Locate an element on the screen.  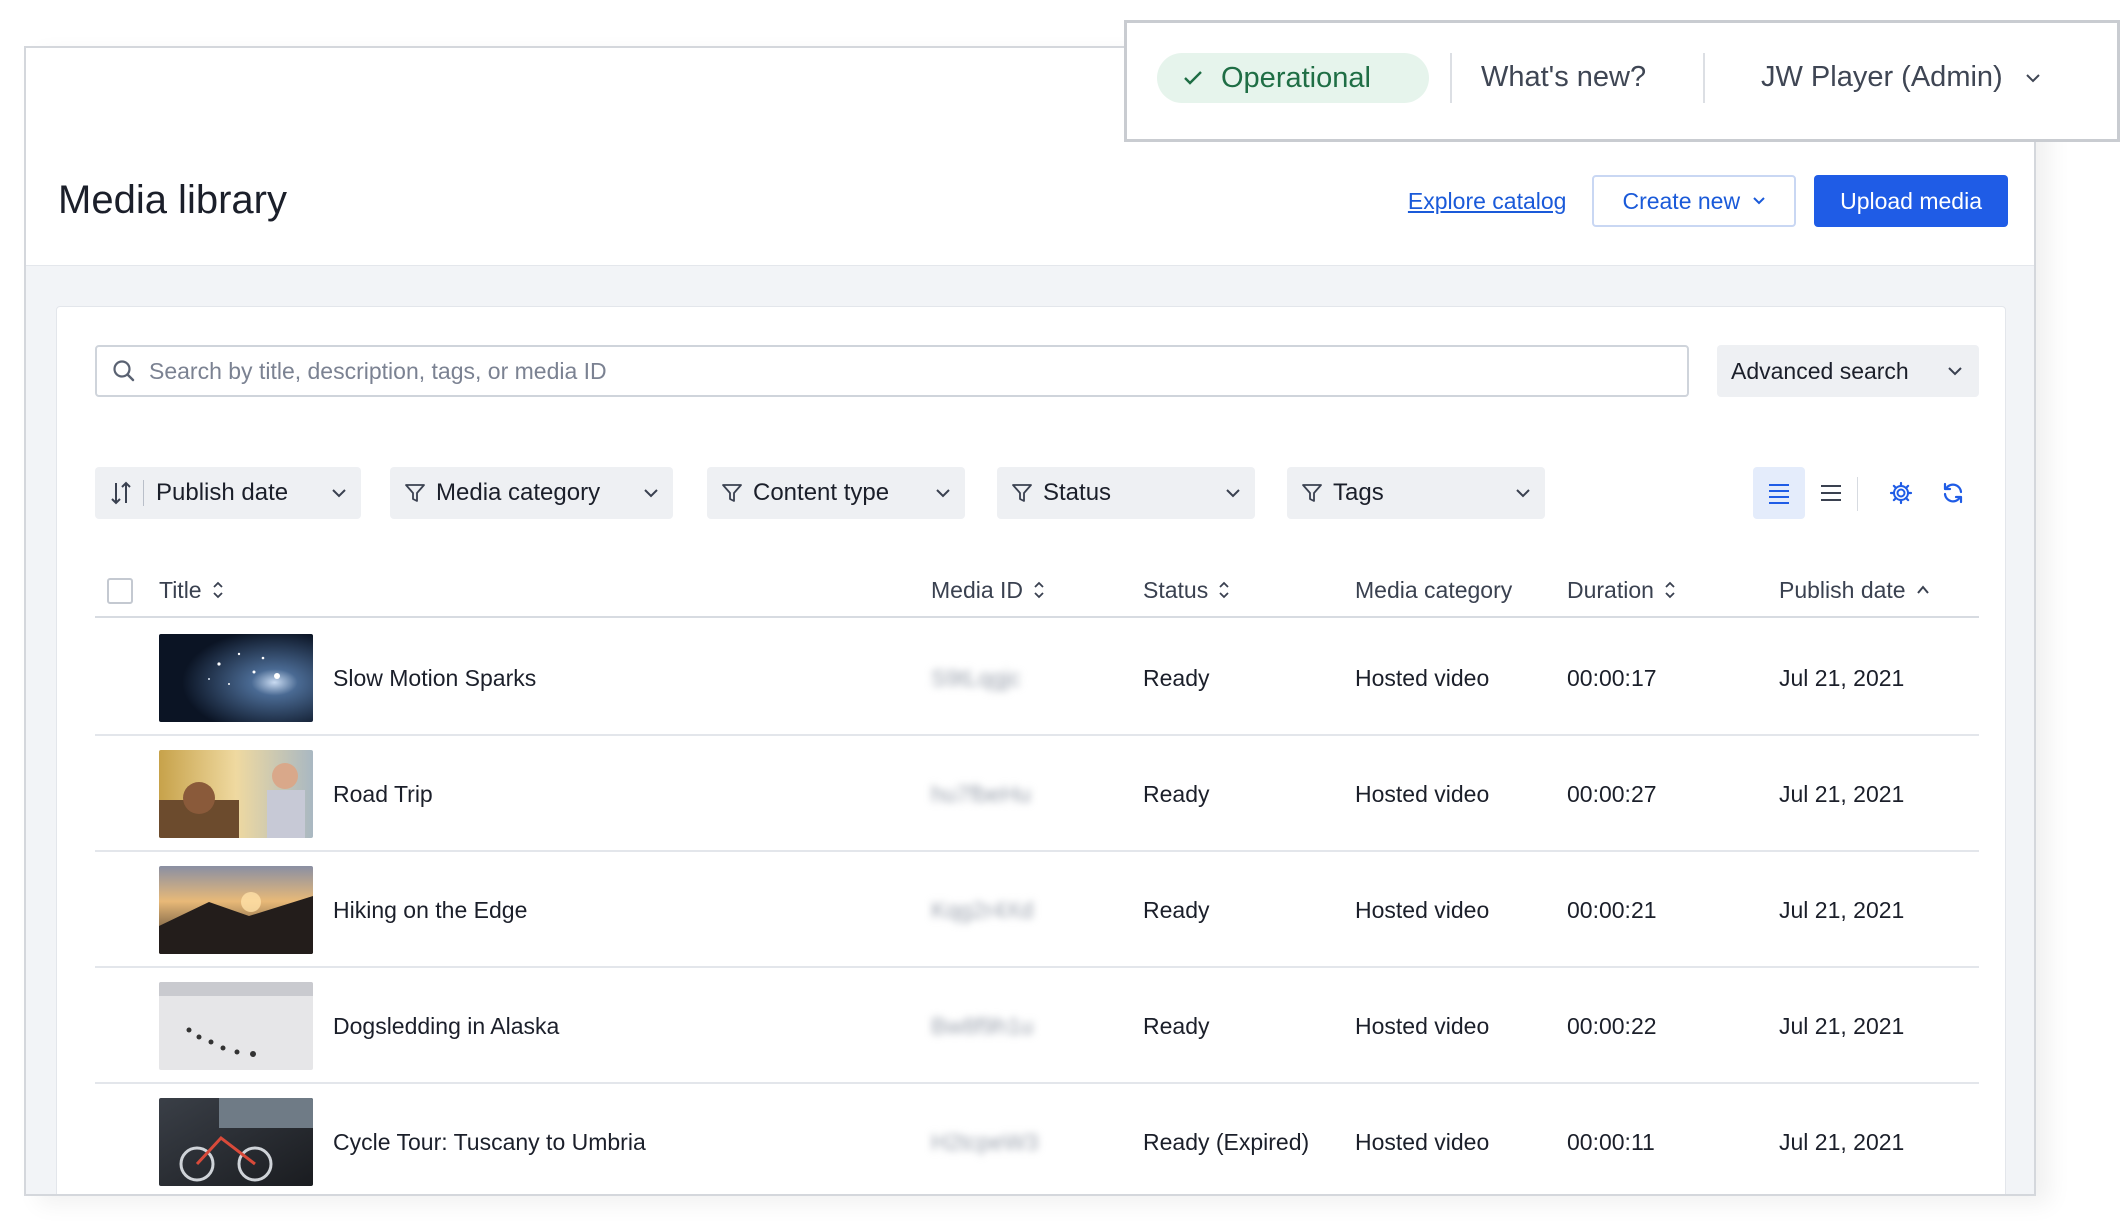
tags-filter: Tags is located at coordinates (1416, 493).